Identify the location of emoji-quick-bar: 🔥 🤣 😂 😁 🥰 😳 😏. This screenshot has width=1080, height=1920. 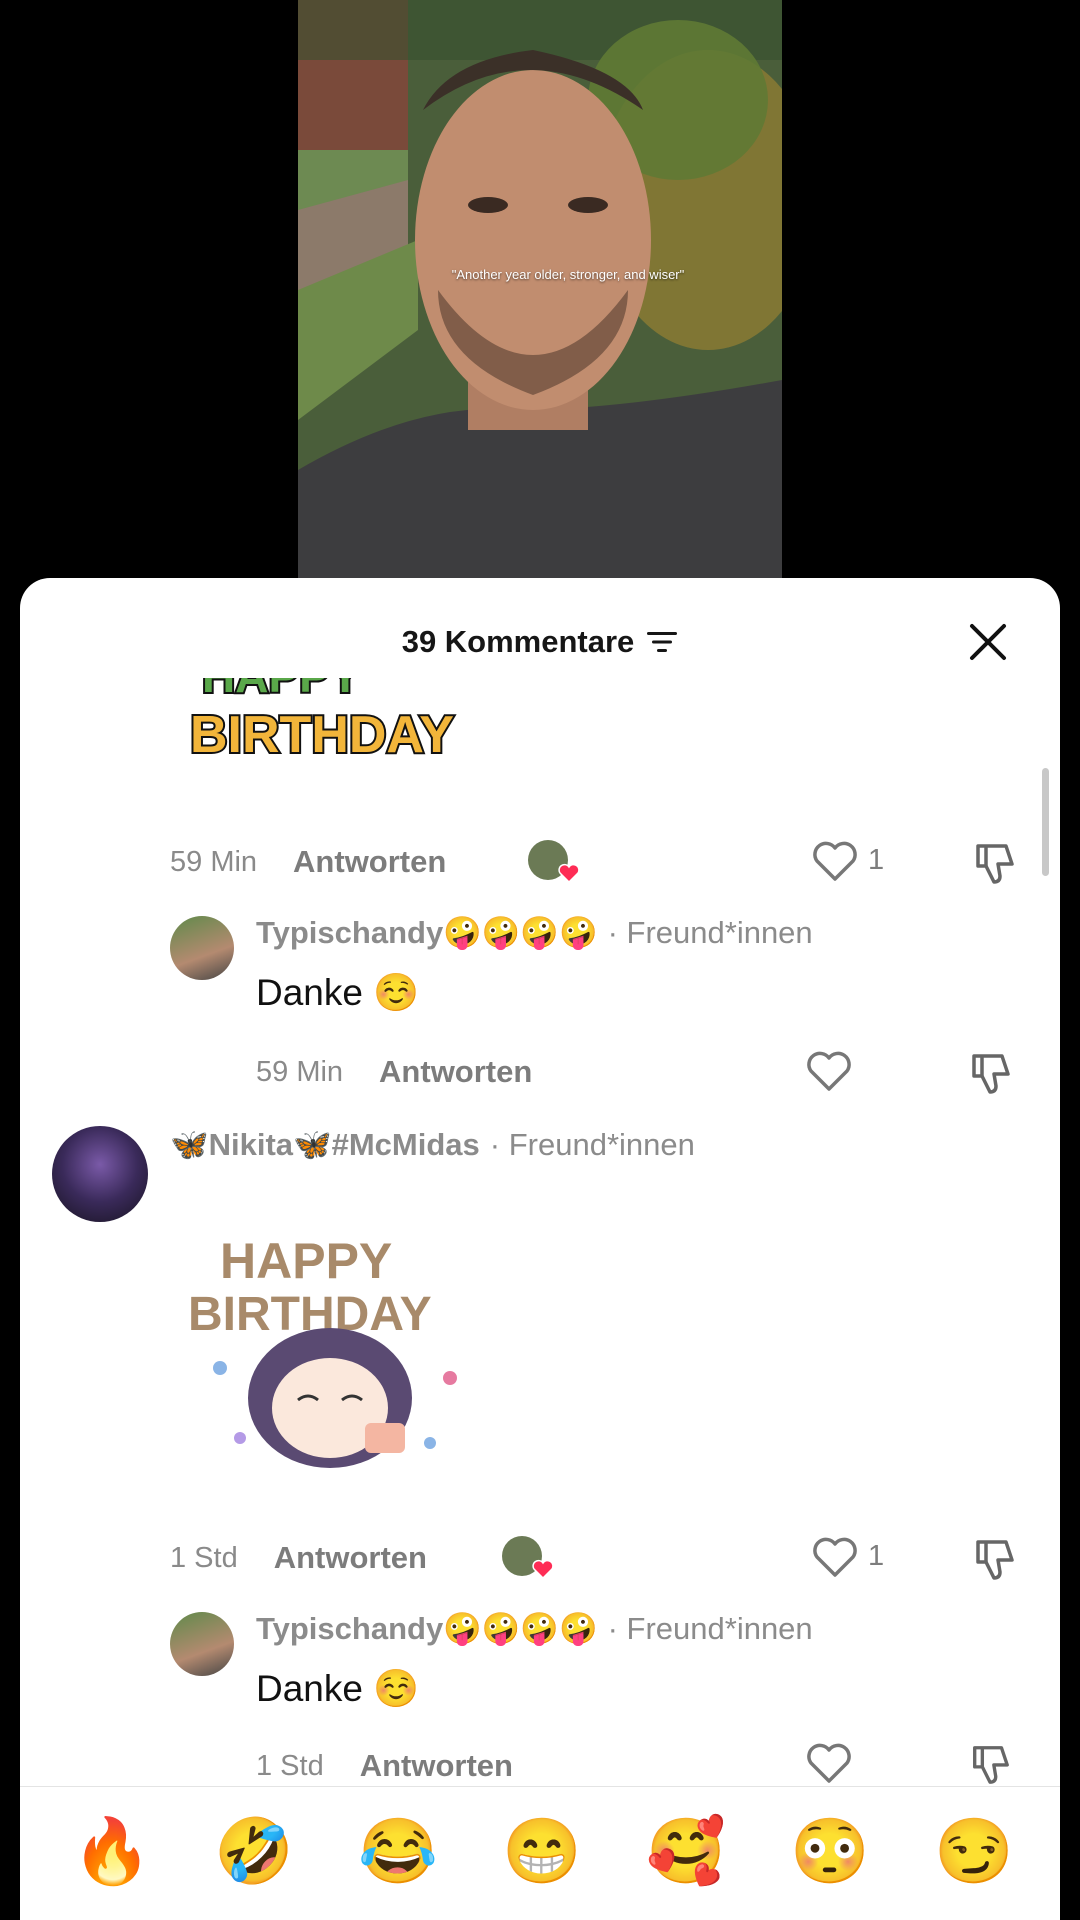
(540, 1853).